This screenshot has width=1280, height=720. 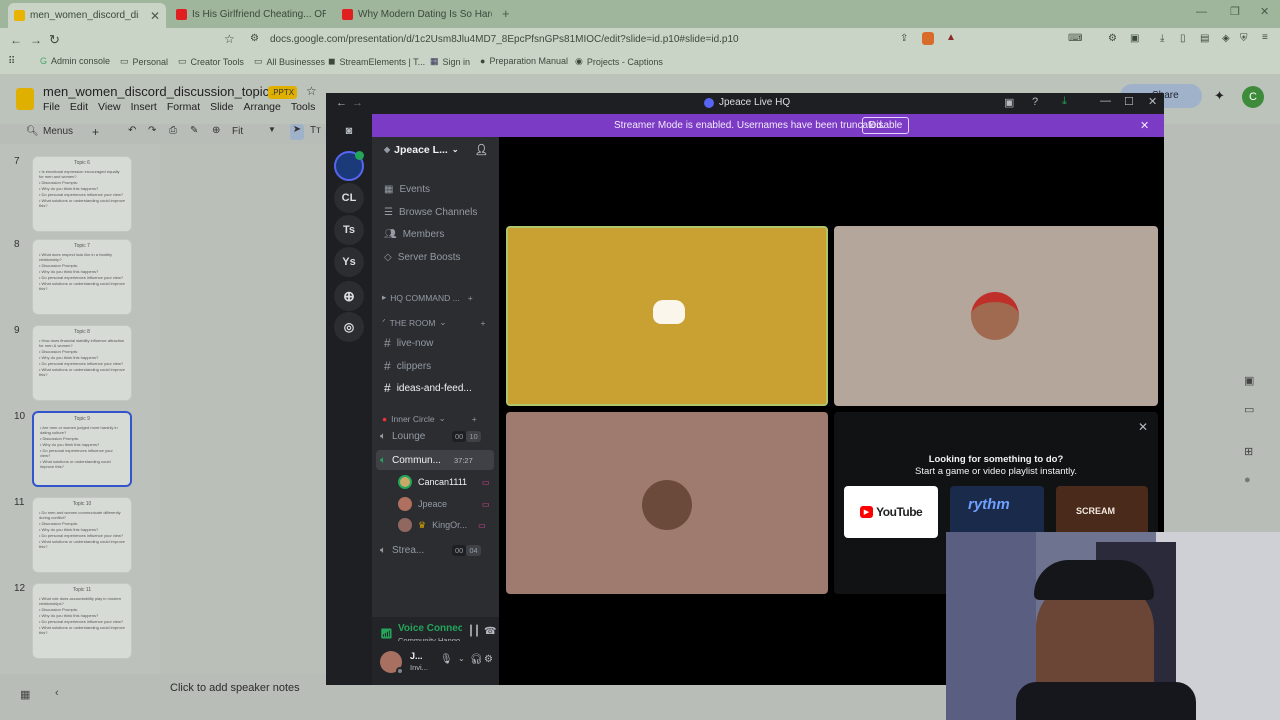 What do you see at coordinates (444, 482) in the screenshot?
I see `voice-user-cancan: Cancan1111 ▭` at bounding box center [444, 482].